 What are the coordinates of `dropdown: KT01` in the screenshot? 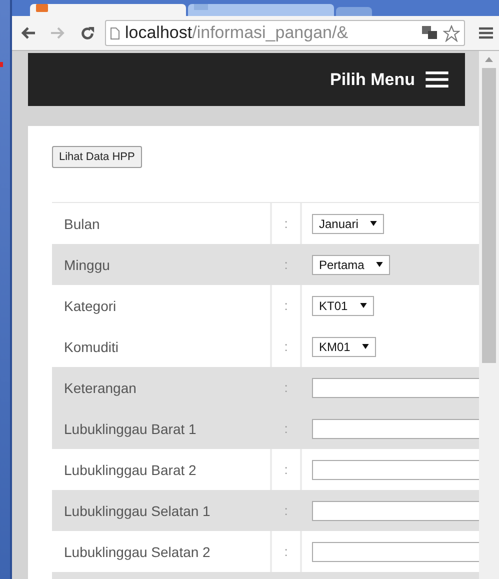 It's located at (343, 306).